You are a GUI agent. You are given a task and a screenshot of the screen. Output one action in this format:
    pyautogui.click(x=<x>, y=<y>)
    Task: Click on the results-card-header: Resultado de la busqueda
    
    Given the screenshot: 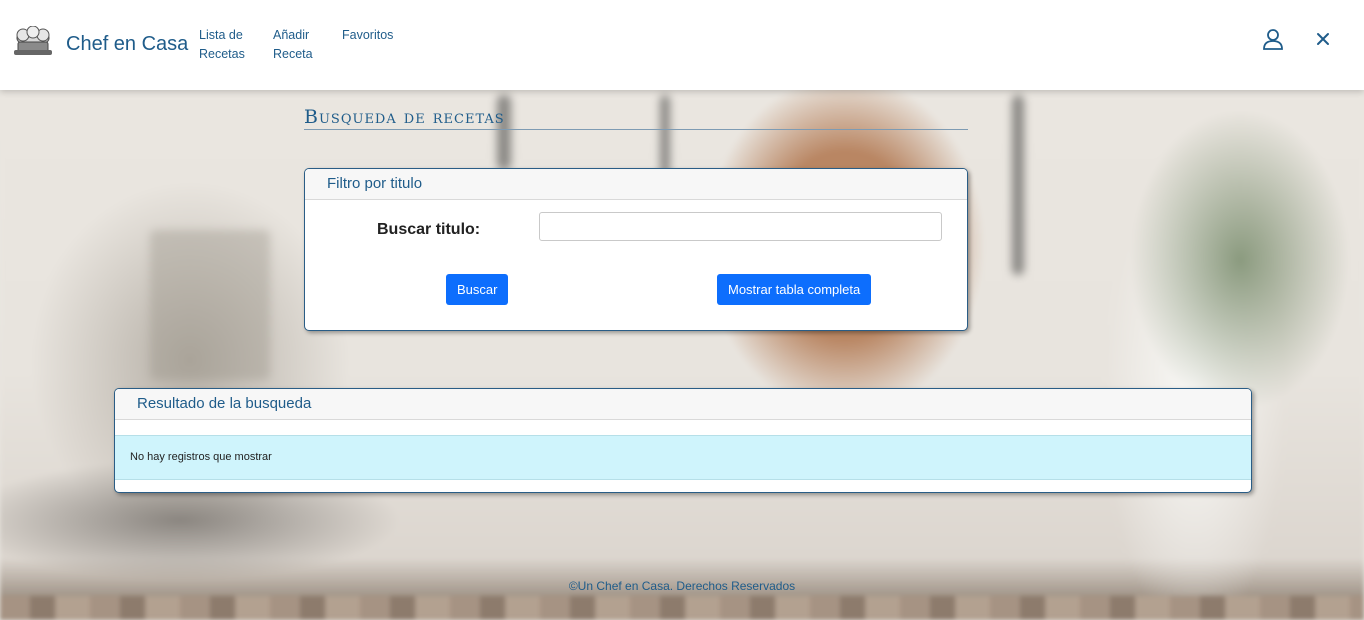 What is the action you would take?
    pyautogui.click(x=683, y=404)
    